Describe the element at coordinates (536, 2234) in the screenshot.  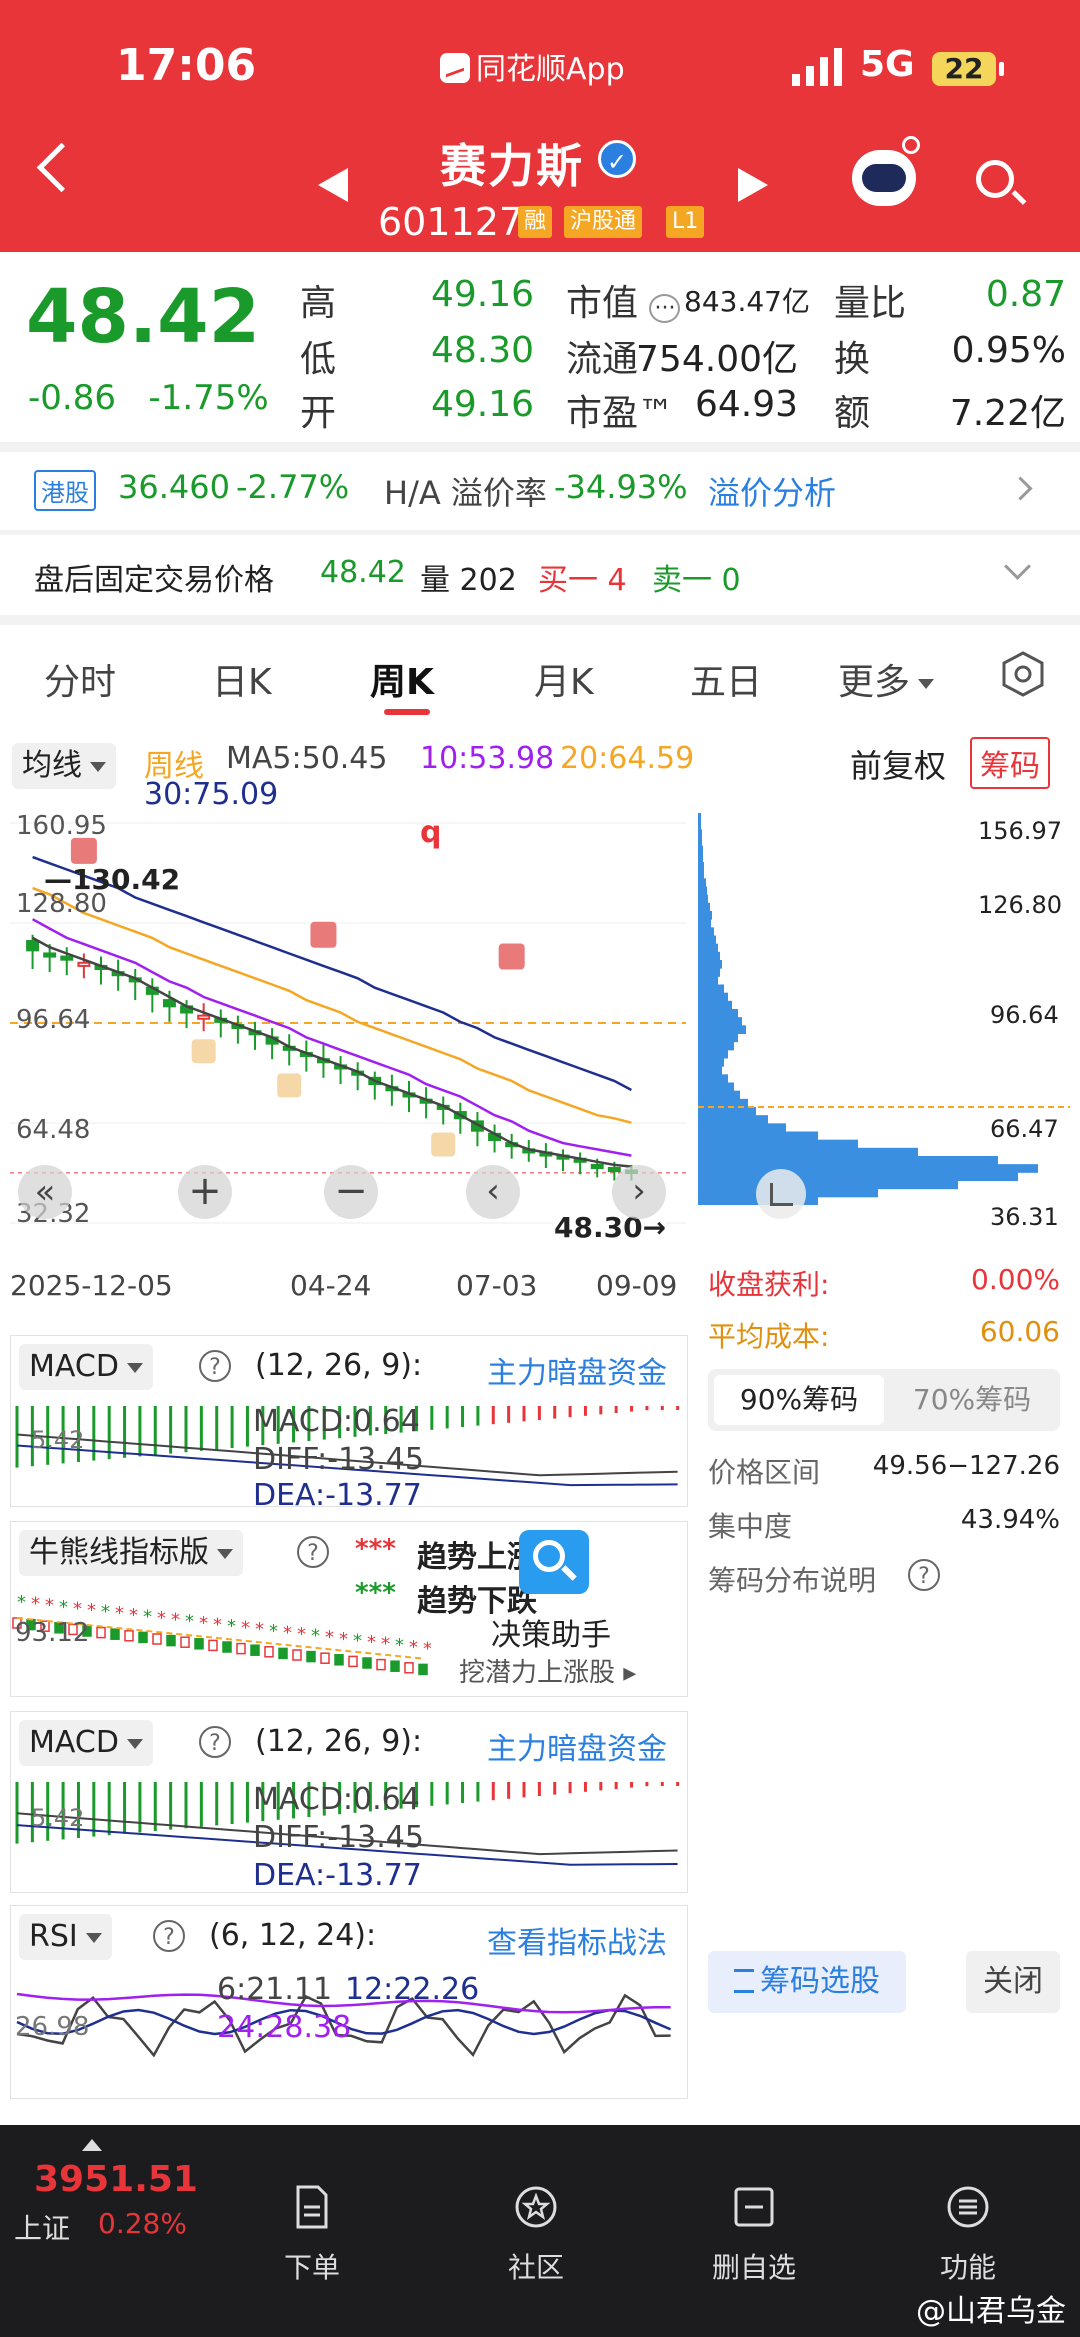
I see `nav-community: 社区` at that location.